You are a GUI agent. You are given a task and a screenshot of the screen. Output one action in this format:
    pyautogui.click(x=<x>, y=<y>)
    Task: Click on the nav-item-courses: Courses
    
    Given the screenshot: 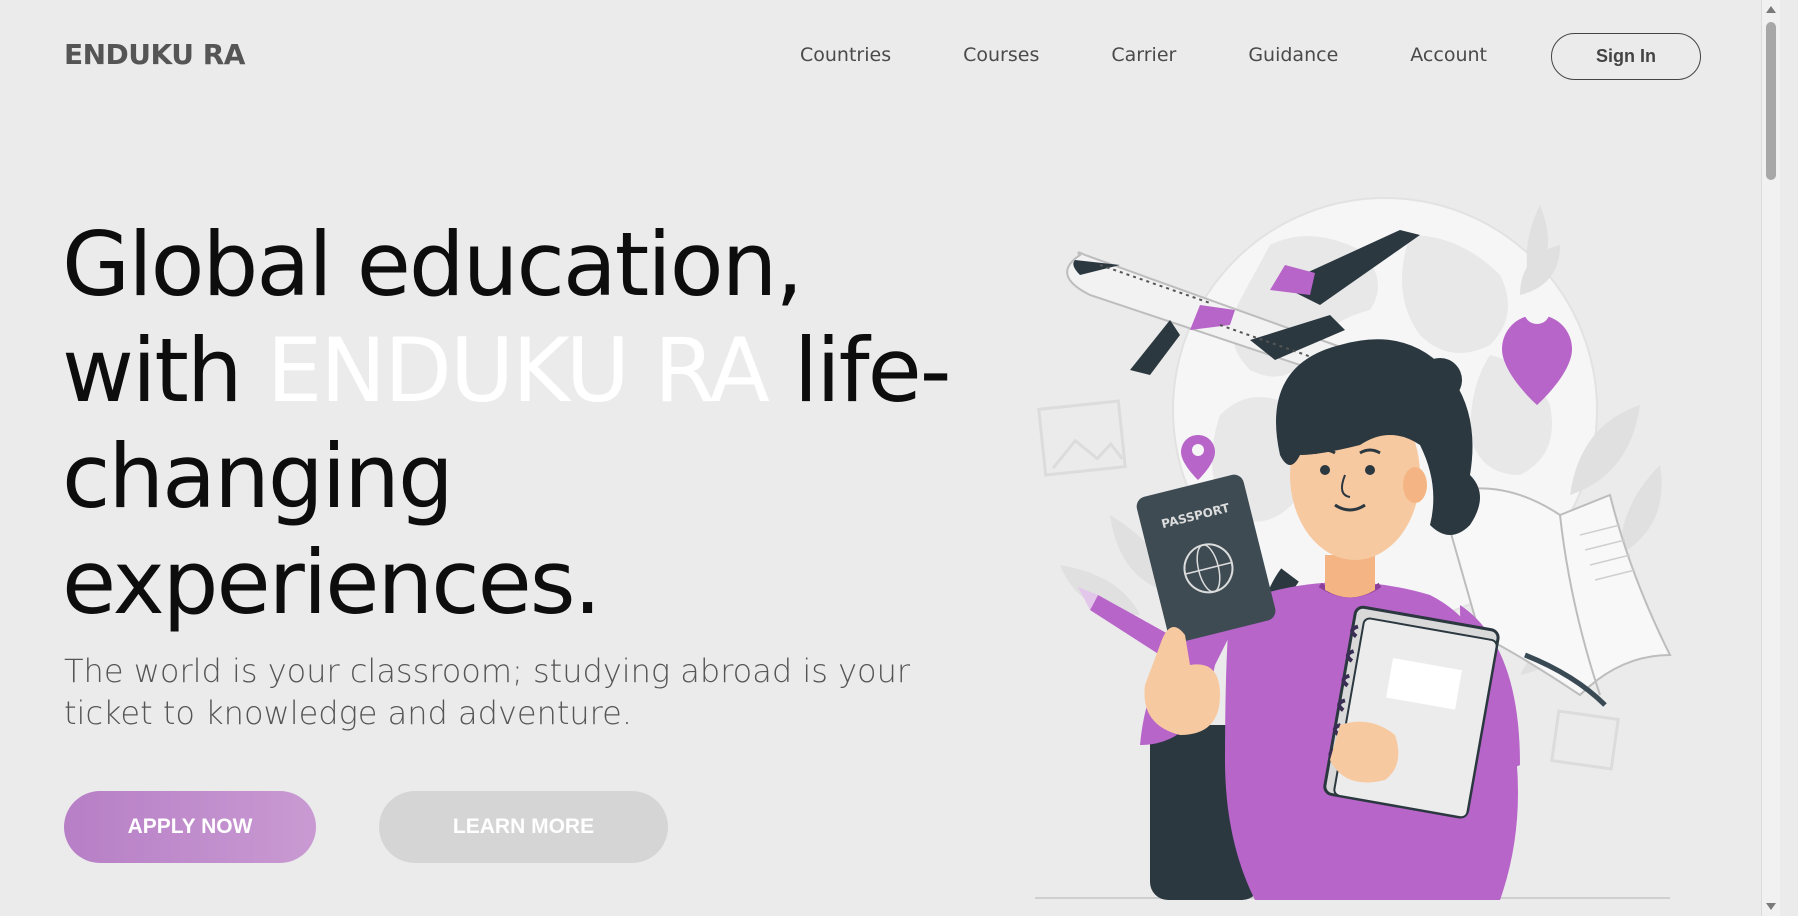 What is the action you would take?
    pyautogui.click(x=1001, y=55)
    